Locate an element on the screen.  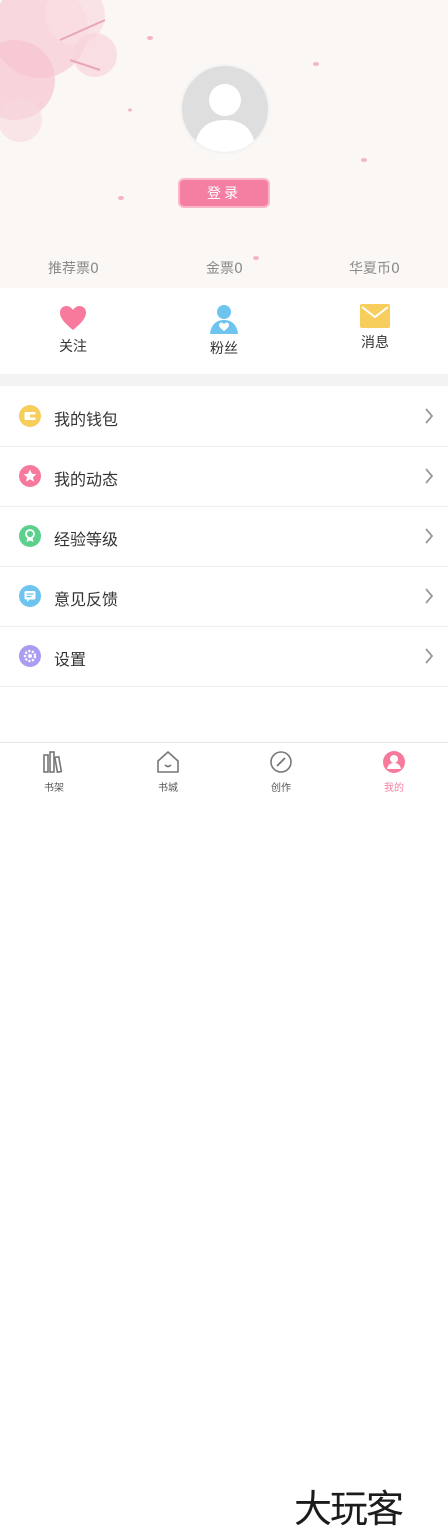
tab-label: 书架 is located at coordinates (54, 788).